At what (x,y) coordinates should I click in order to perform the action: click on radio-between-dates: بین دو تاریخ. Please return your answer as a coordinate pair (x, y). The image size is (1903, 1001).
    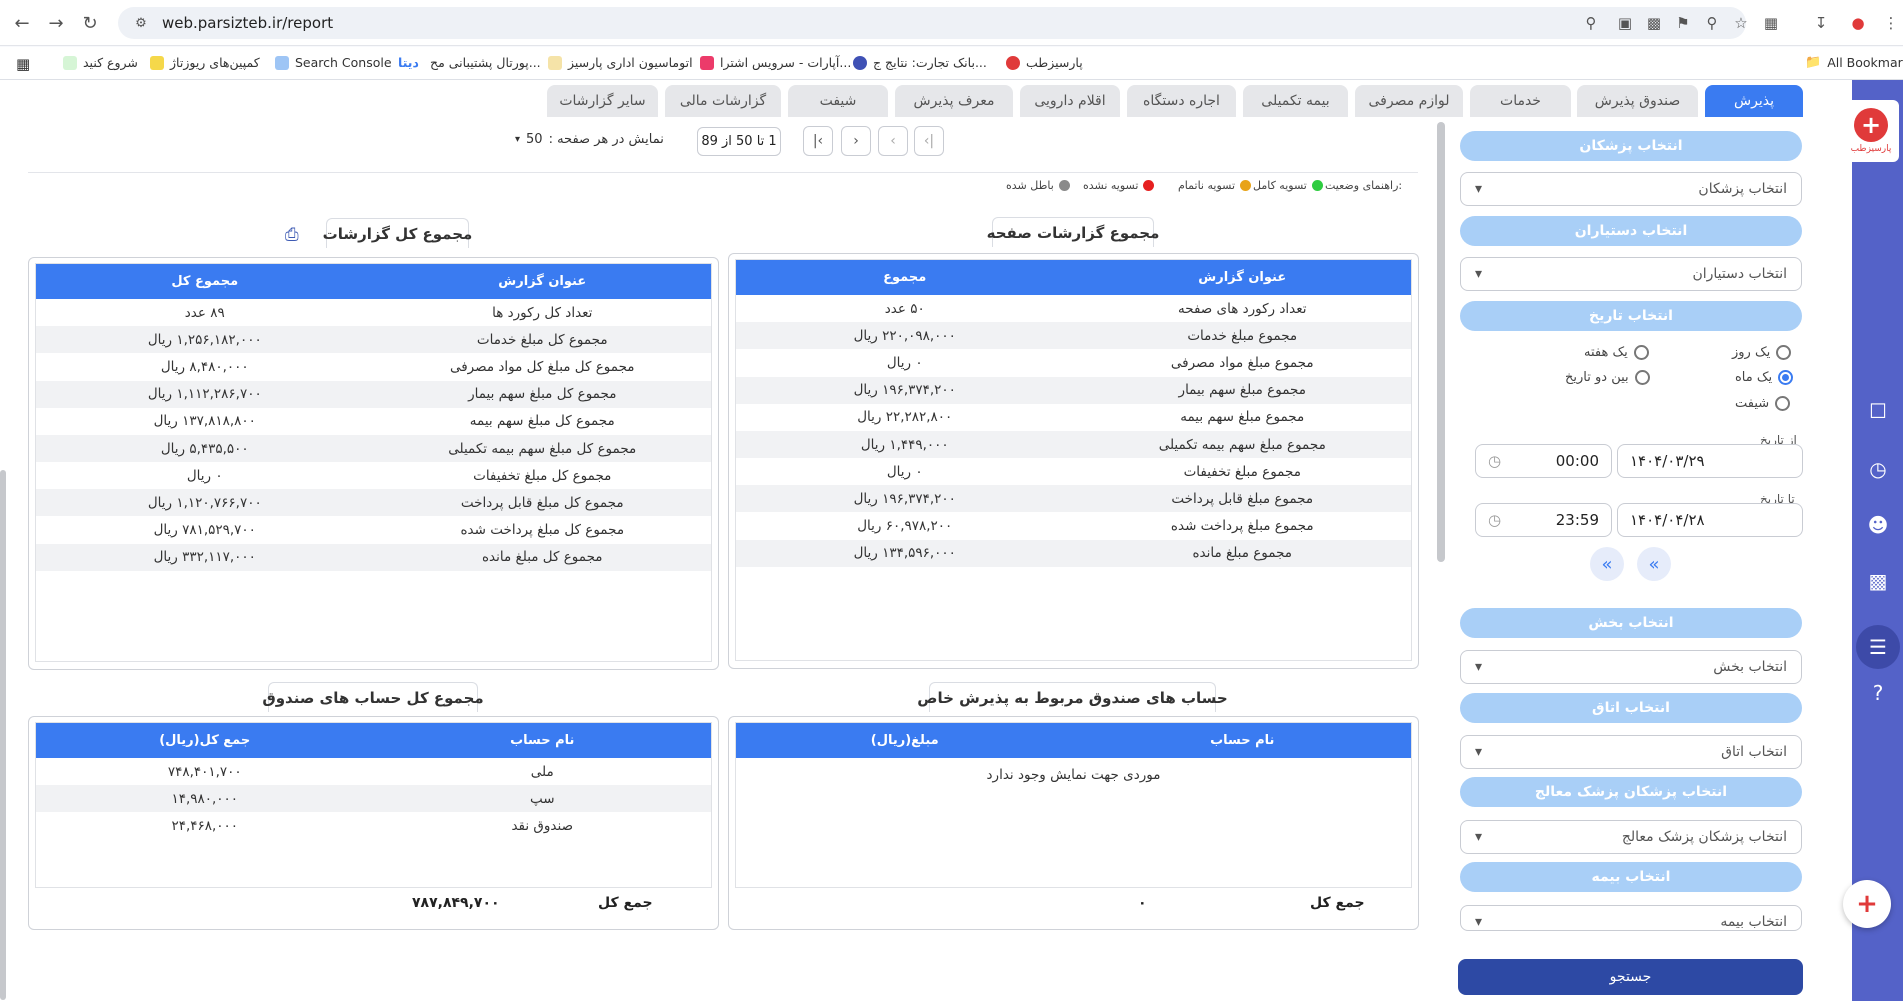
    Looking at the image, I should click on (1607, 377).